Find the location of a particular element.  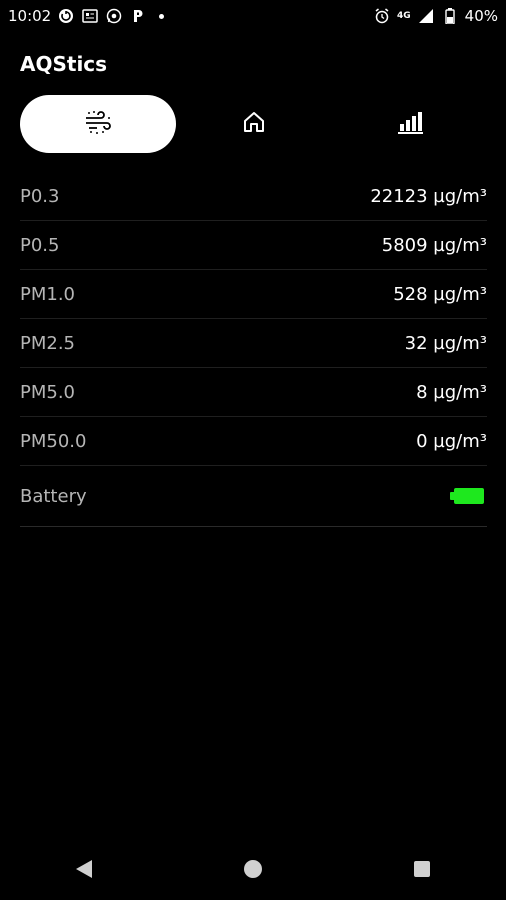

reading-value: 0 µg/m³ is located at coordinates (451, 441).